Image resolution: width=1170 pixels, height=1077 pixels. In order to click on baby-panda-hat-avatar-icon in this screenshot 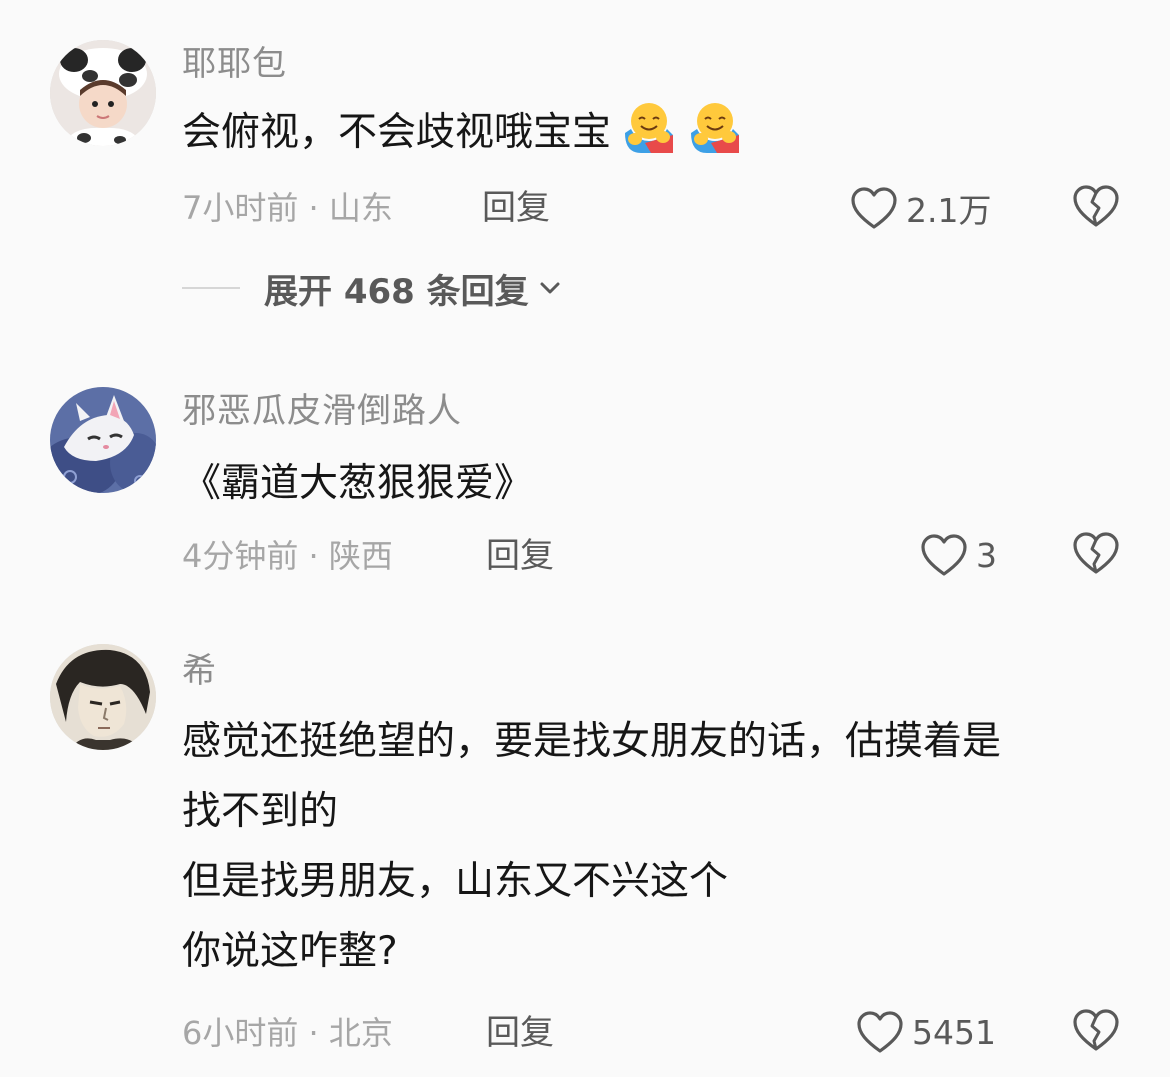, I will do `click(103, 93)`.